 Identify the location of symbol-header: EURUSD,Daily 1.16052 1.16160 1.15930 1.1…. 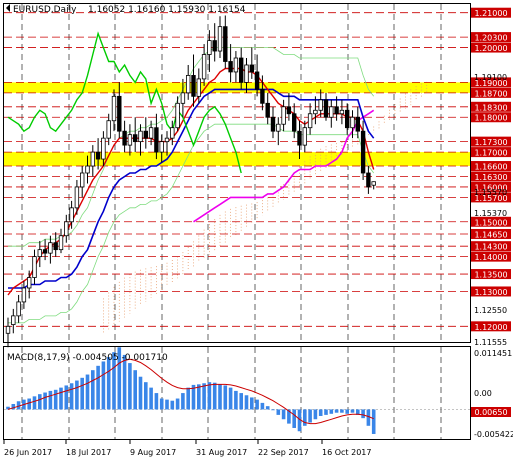
(126, 9).